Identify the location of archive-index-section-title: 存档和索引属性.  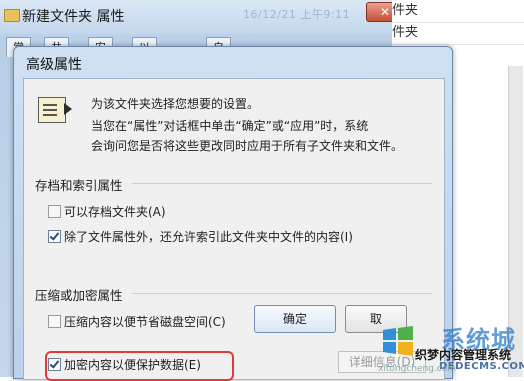
(79, 185).